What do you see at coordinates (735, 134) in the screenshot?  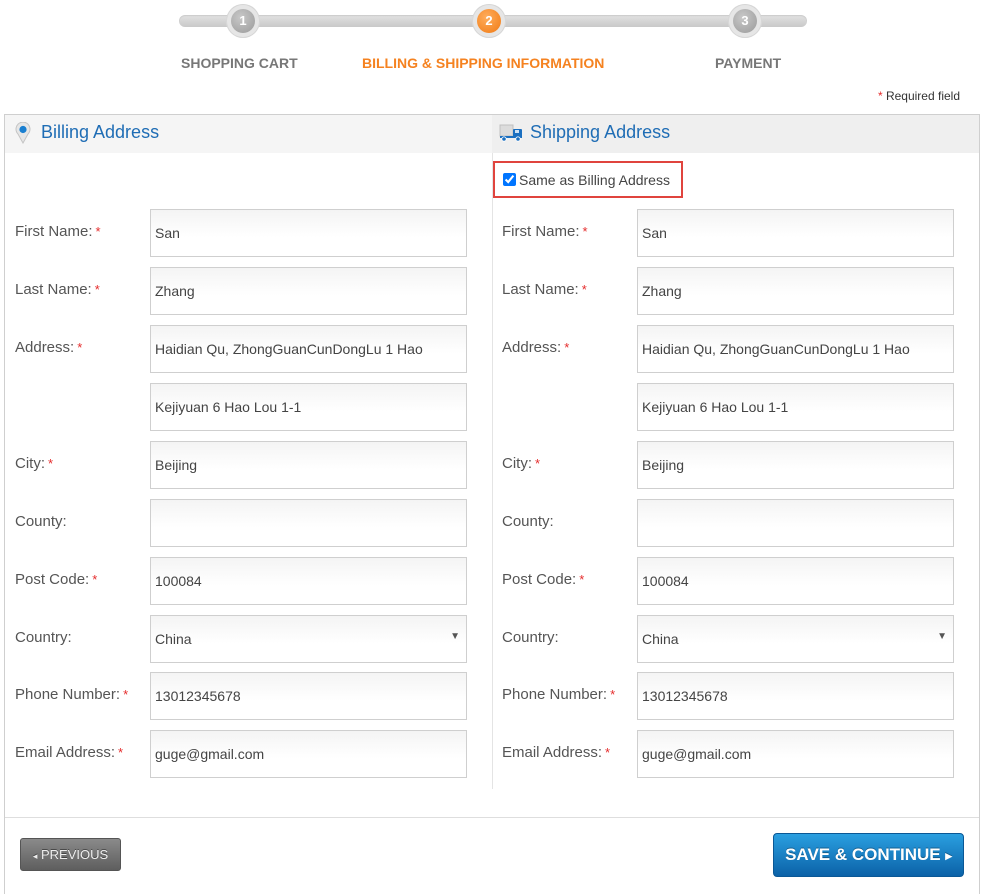 I see `shipping-header: Shipping Address` at bounding box center [735, 134].